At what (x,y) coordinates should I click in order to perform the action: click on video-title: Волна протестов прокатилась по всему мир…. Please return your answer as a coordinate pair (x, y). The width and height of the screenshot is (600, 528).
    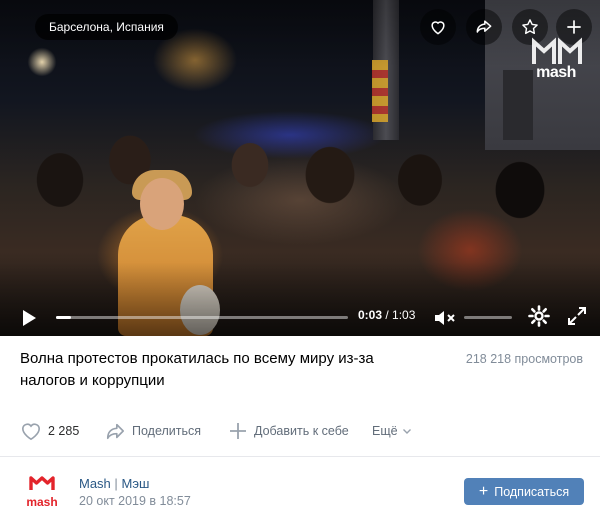
    Looking at the image, I should click on (197, 369).